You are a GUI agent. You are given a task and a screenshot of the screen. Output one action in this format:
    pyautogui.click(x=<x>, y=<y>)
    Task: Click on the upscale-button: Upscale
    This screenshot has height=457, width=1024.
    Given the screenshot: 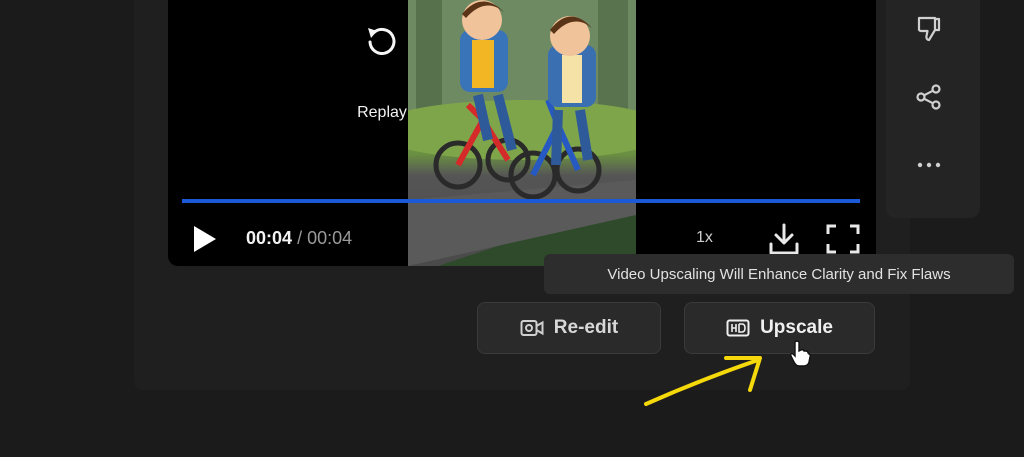 What is the action you would take?
    pyautogui.click(x=779, y=328)
    